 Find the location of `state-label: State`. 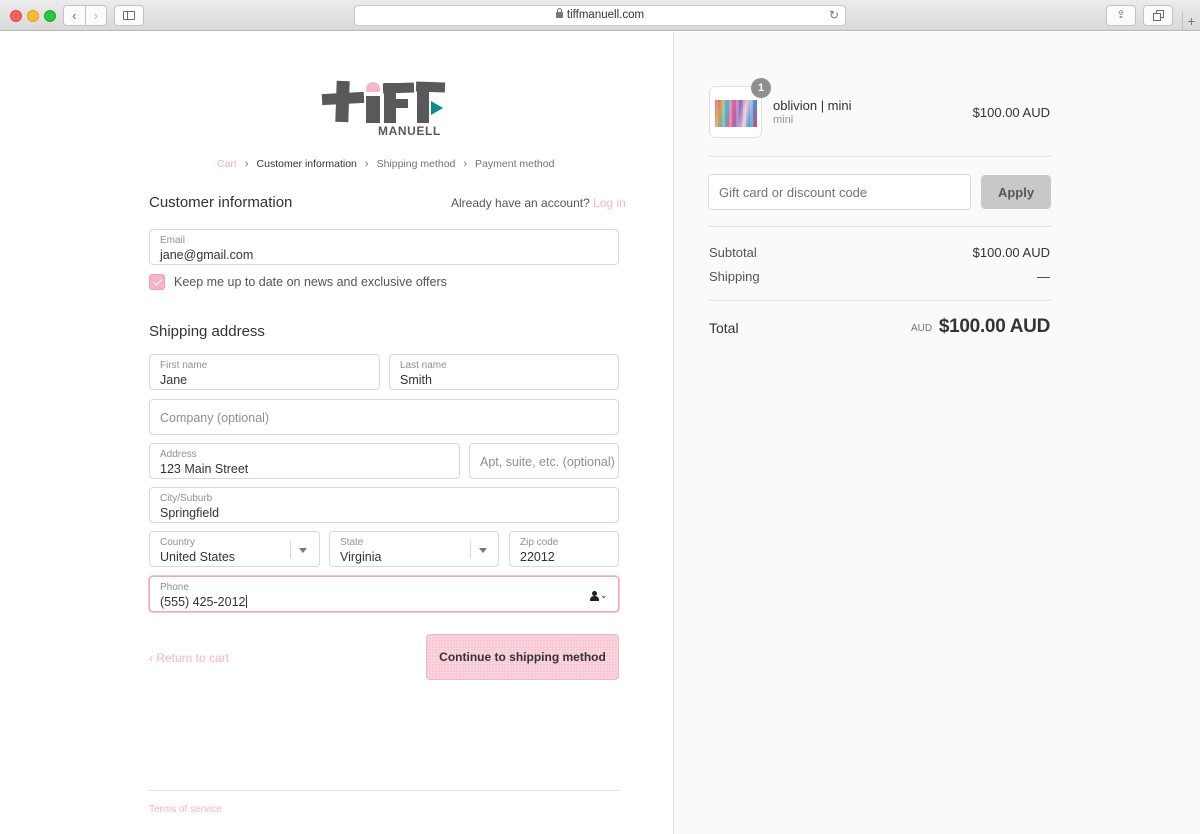

state-label: State is located at coordinates (352, 542).